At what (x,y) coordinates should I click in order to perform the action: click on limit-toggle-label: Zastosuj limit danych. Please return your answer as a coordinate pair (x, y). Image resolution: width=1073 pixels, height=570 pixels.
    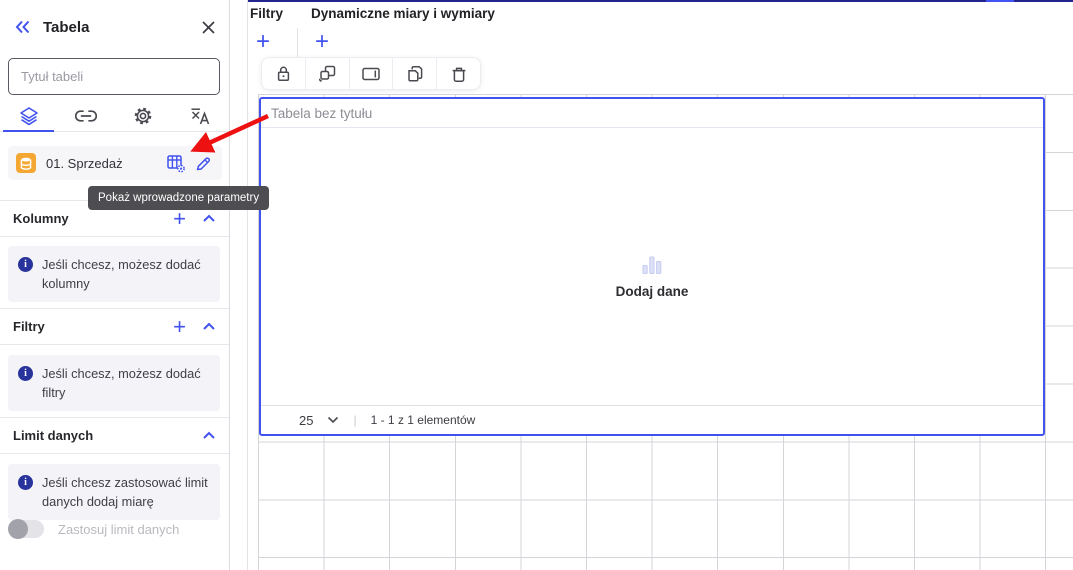
    Looking at the image, I should click on (119, 529).